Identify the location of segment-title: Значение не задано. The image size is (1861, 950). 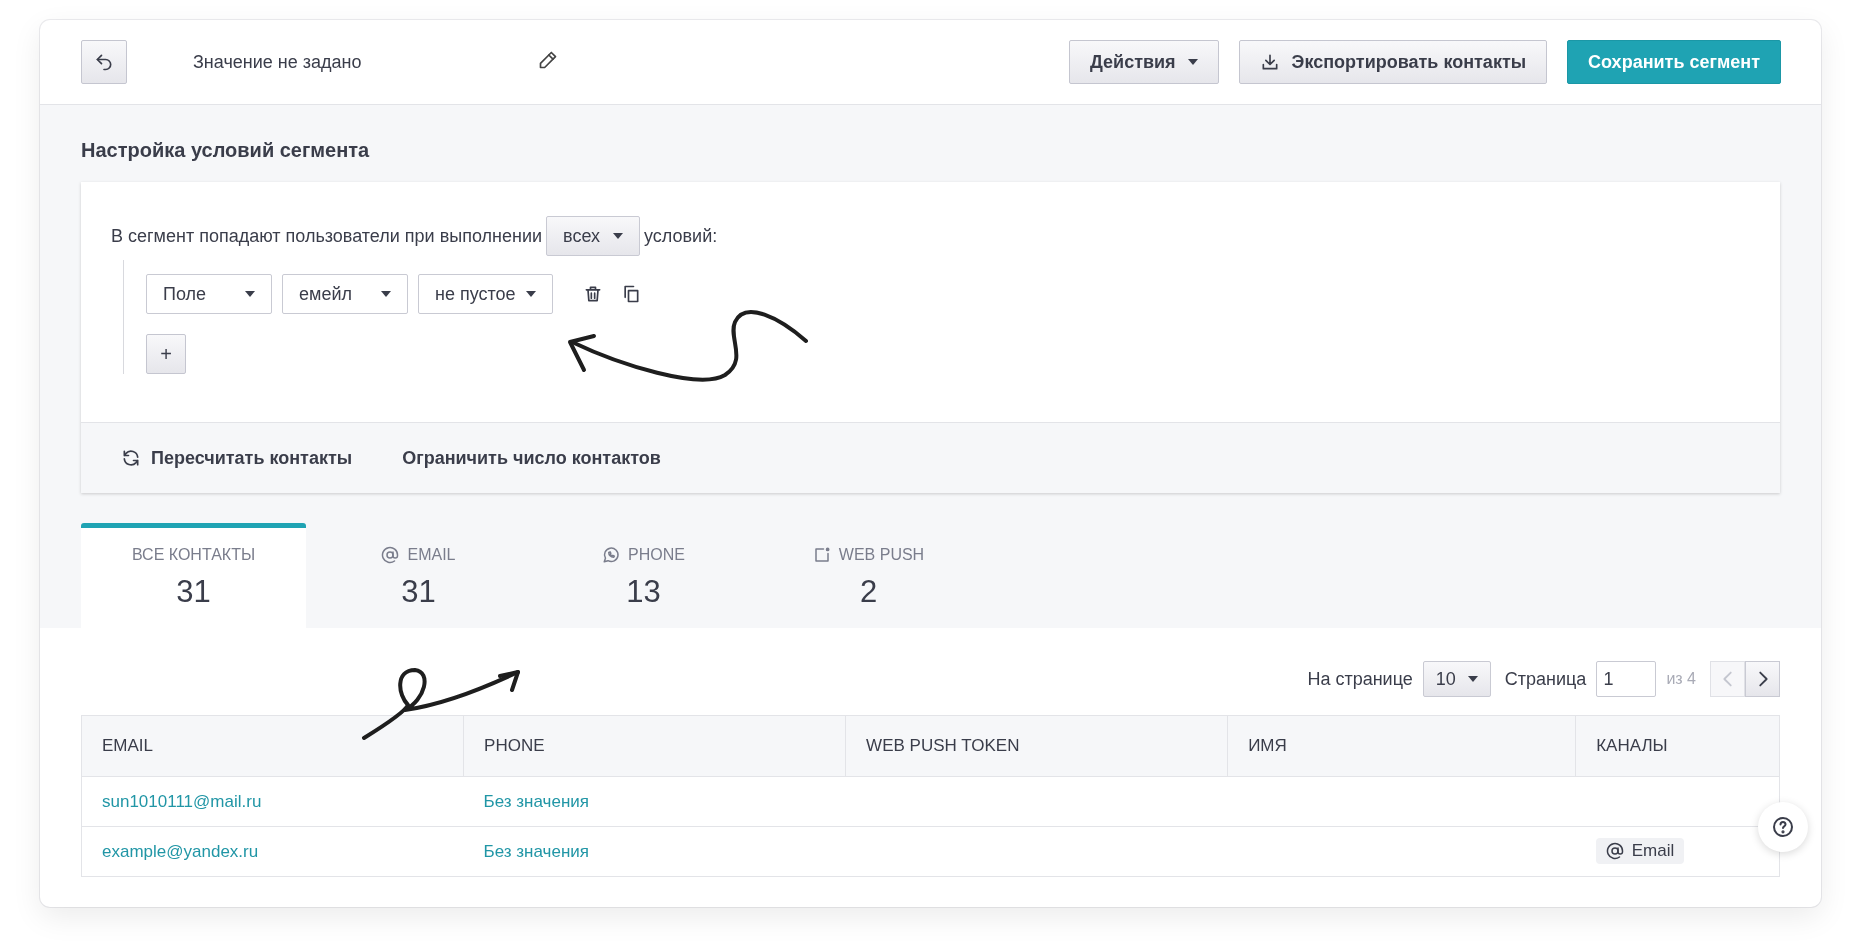
(278, 62).